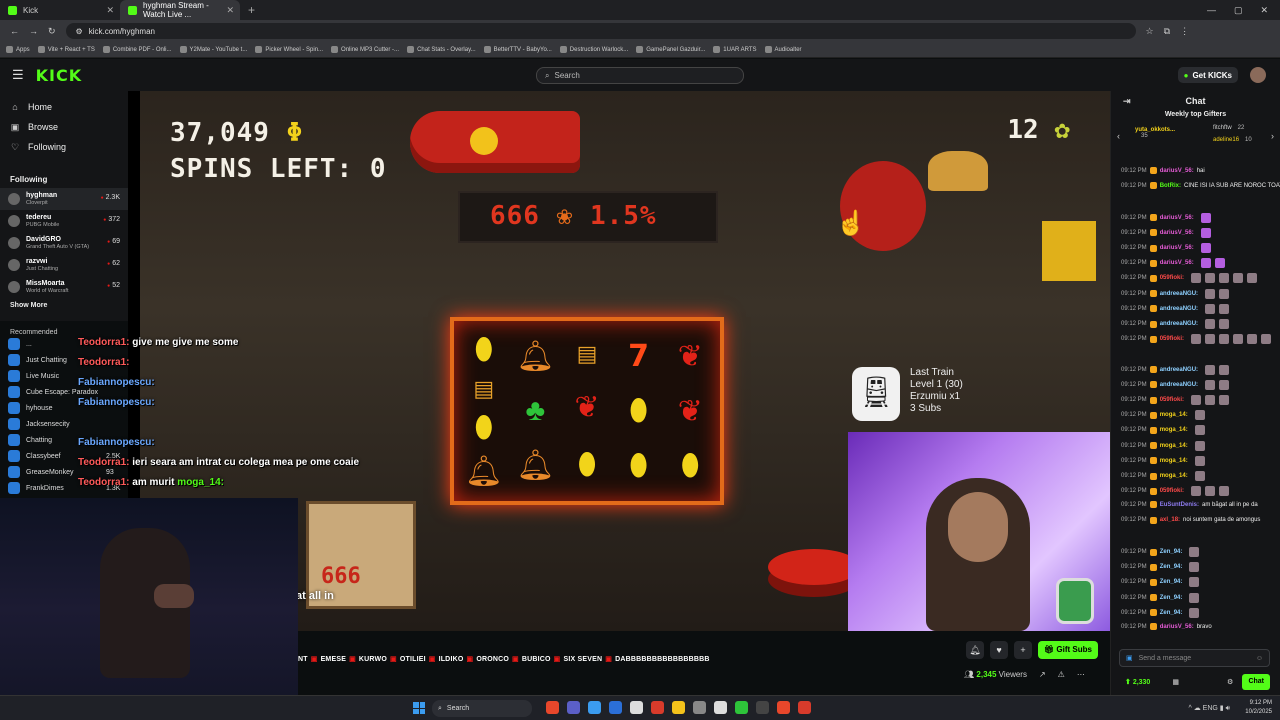 The image size is (1280, 720). What do you see at coordinates (600, 31) in the screenshot?
I see `url-field: ⚙ kick.com/hyghman` at bounding box center [600, 31].